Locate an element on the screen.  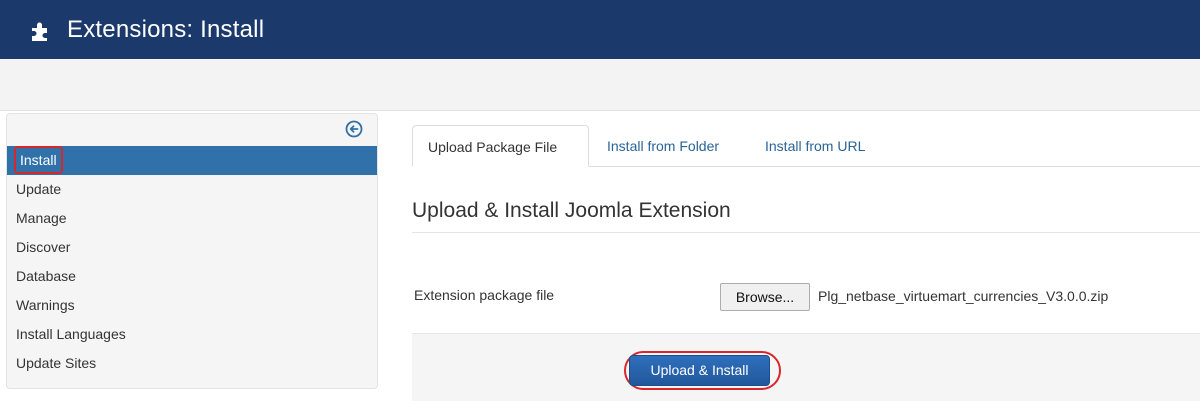
section-title: Upload & Install Joomla Extension is located at coordinates (571, 210).